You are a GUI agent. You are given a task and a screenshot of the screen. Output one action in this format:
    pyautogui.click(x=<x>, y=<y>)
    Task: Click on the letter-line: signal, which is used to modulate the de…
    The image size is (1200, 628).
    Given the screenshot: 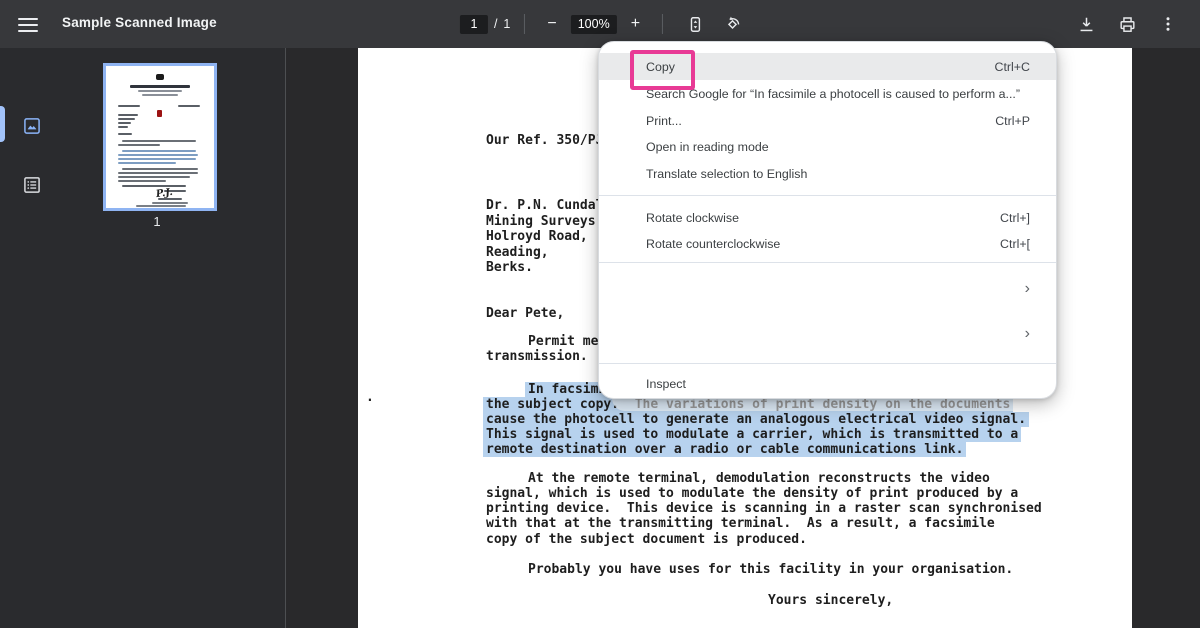 What is the action you would take?
    pyautogui.click(x=752, y=493)
    